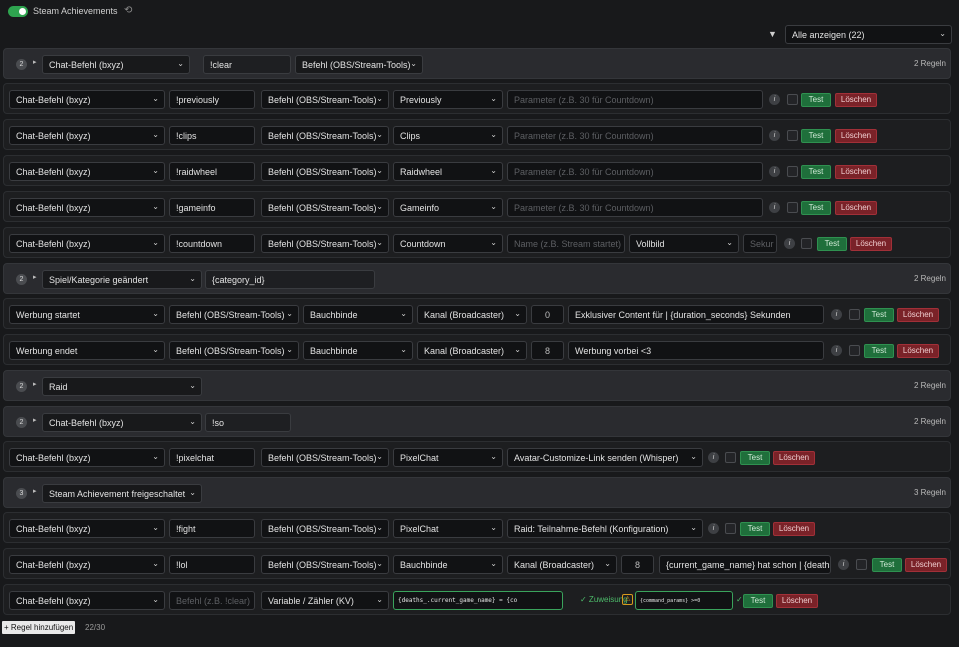 The width and height of the screenshot is (959, 647). I want to click on command-input: !clear, so click(247, 64).